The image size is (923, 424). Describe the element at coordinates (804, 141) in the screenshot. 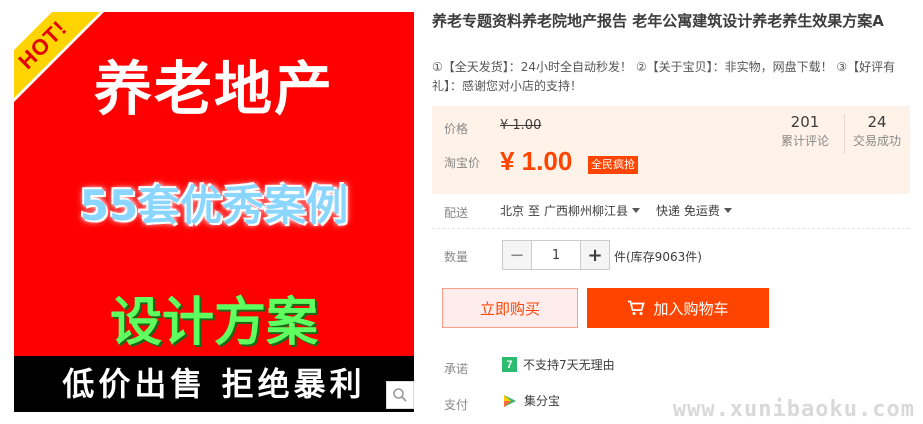

I see `reviews-label: 累计评论` at that location.